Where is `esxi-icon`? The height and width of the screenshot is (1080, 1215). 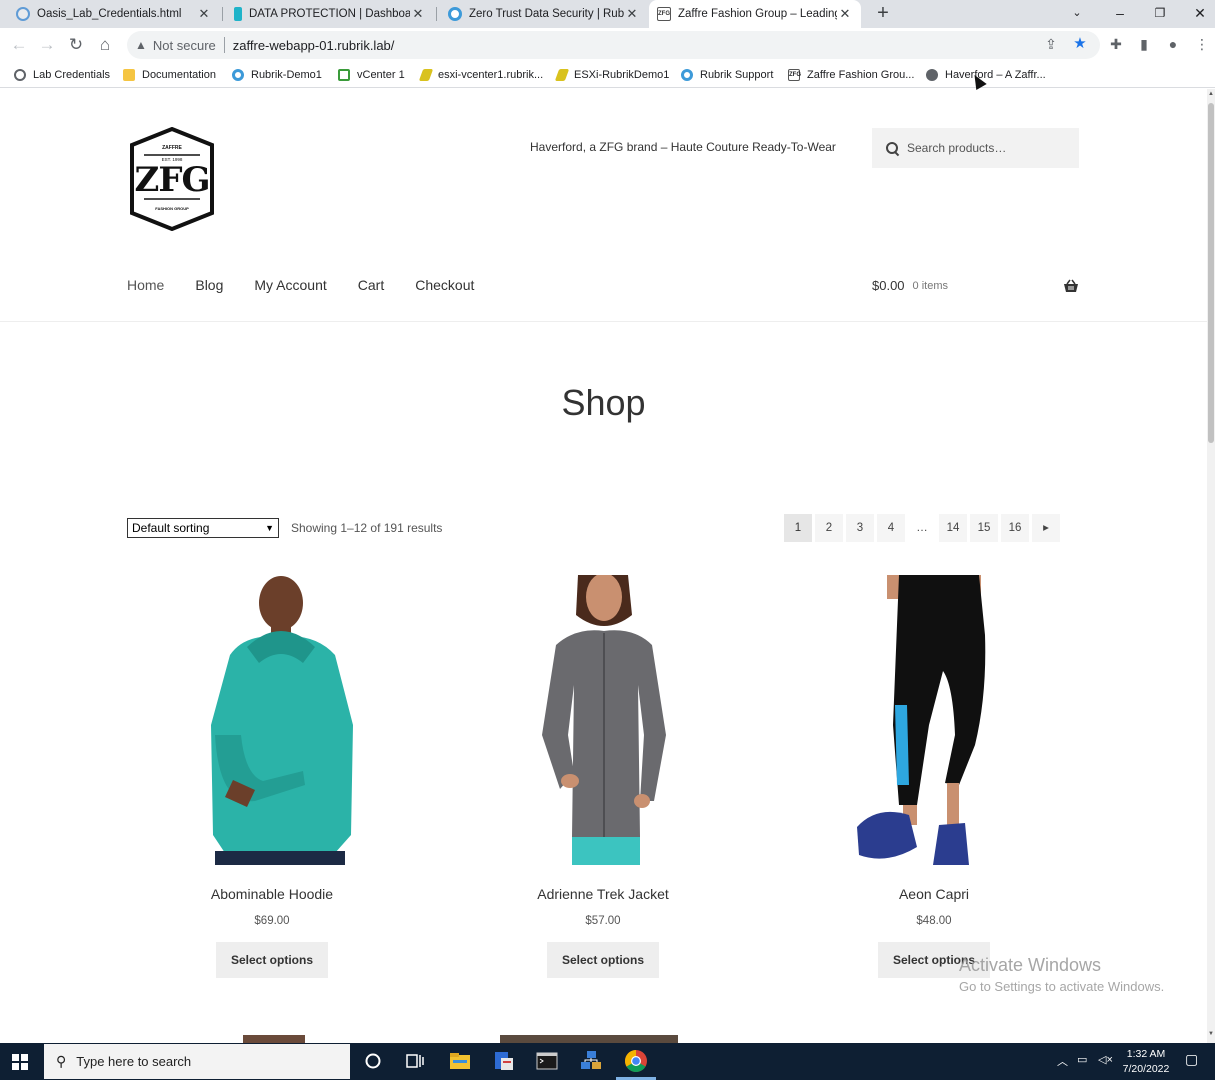
esxi-icon is located at coordinates (426, 75).